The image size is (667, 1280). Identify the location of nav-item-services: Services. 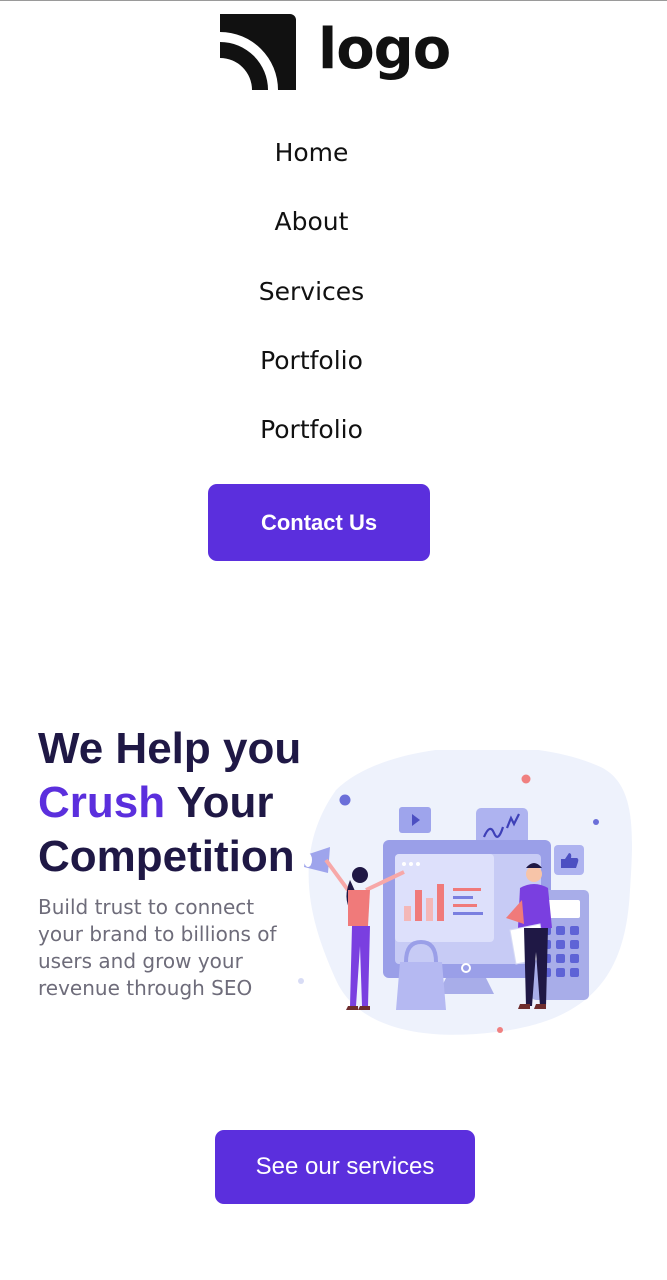
(311, 303).